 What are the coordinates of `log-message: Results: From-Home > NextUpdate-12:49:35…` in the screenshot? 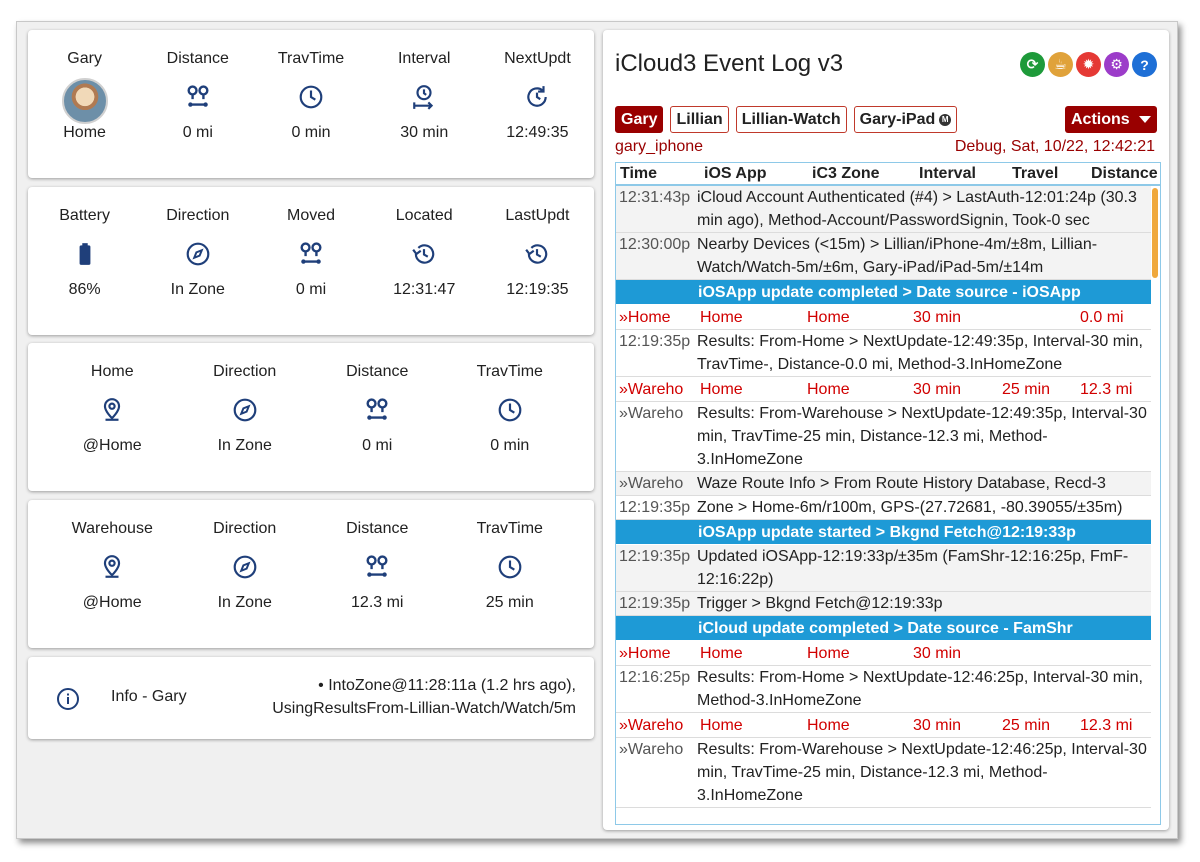 It's located at (920, 353).